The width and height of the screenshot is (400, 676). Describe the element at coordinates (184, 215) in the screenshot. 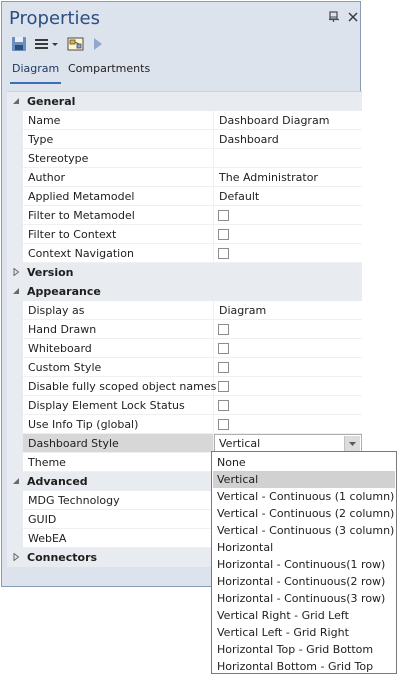

I see `prop-row-filter-to-metamodel: Filter to Metamodel` at that location.